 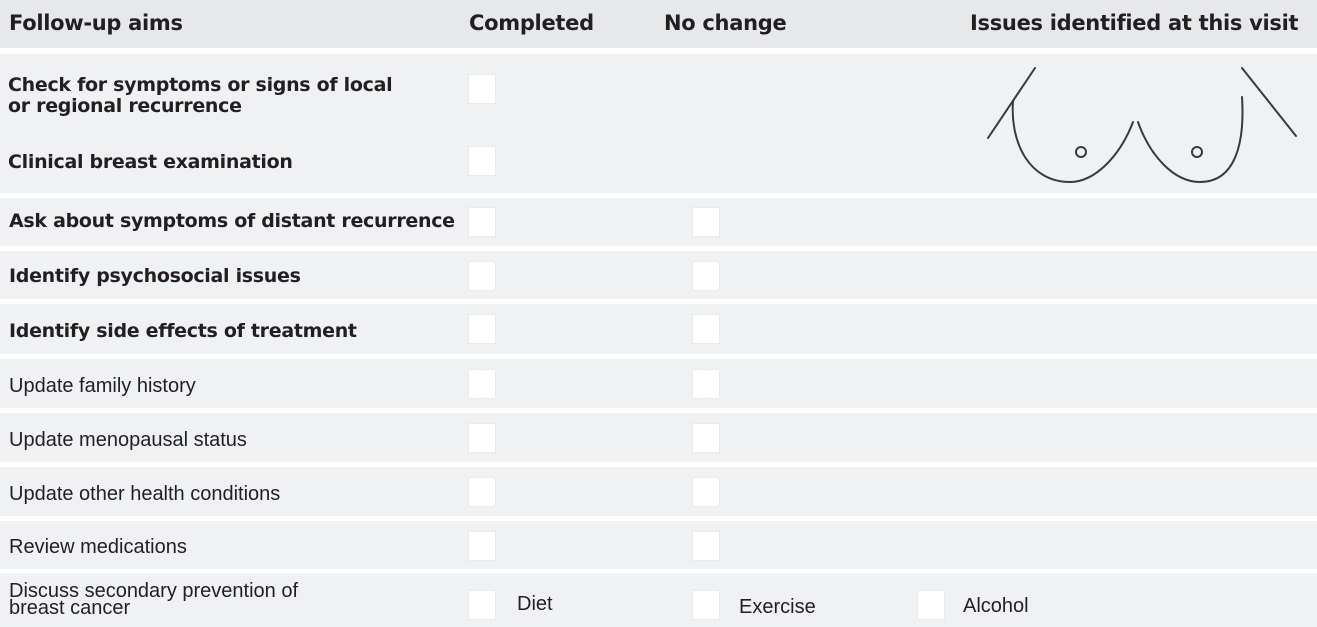 I want to click on left-shoulder-line, so click(x=1011, y=103).